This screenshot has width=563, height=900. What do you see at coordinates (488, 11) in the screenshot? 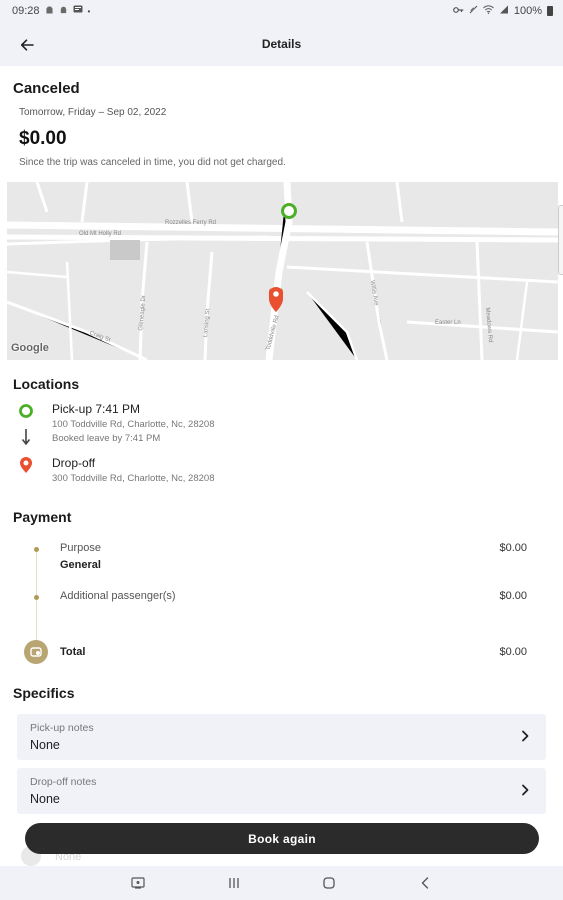
I see `wifi-icon` at bounding box center [488, 11].